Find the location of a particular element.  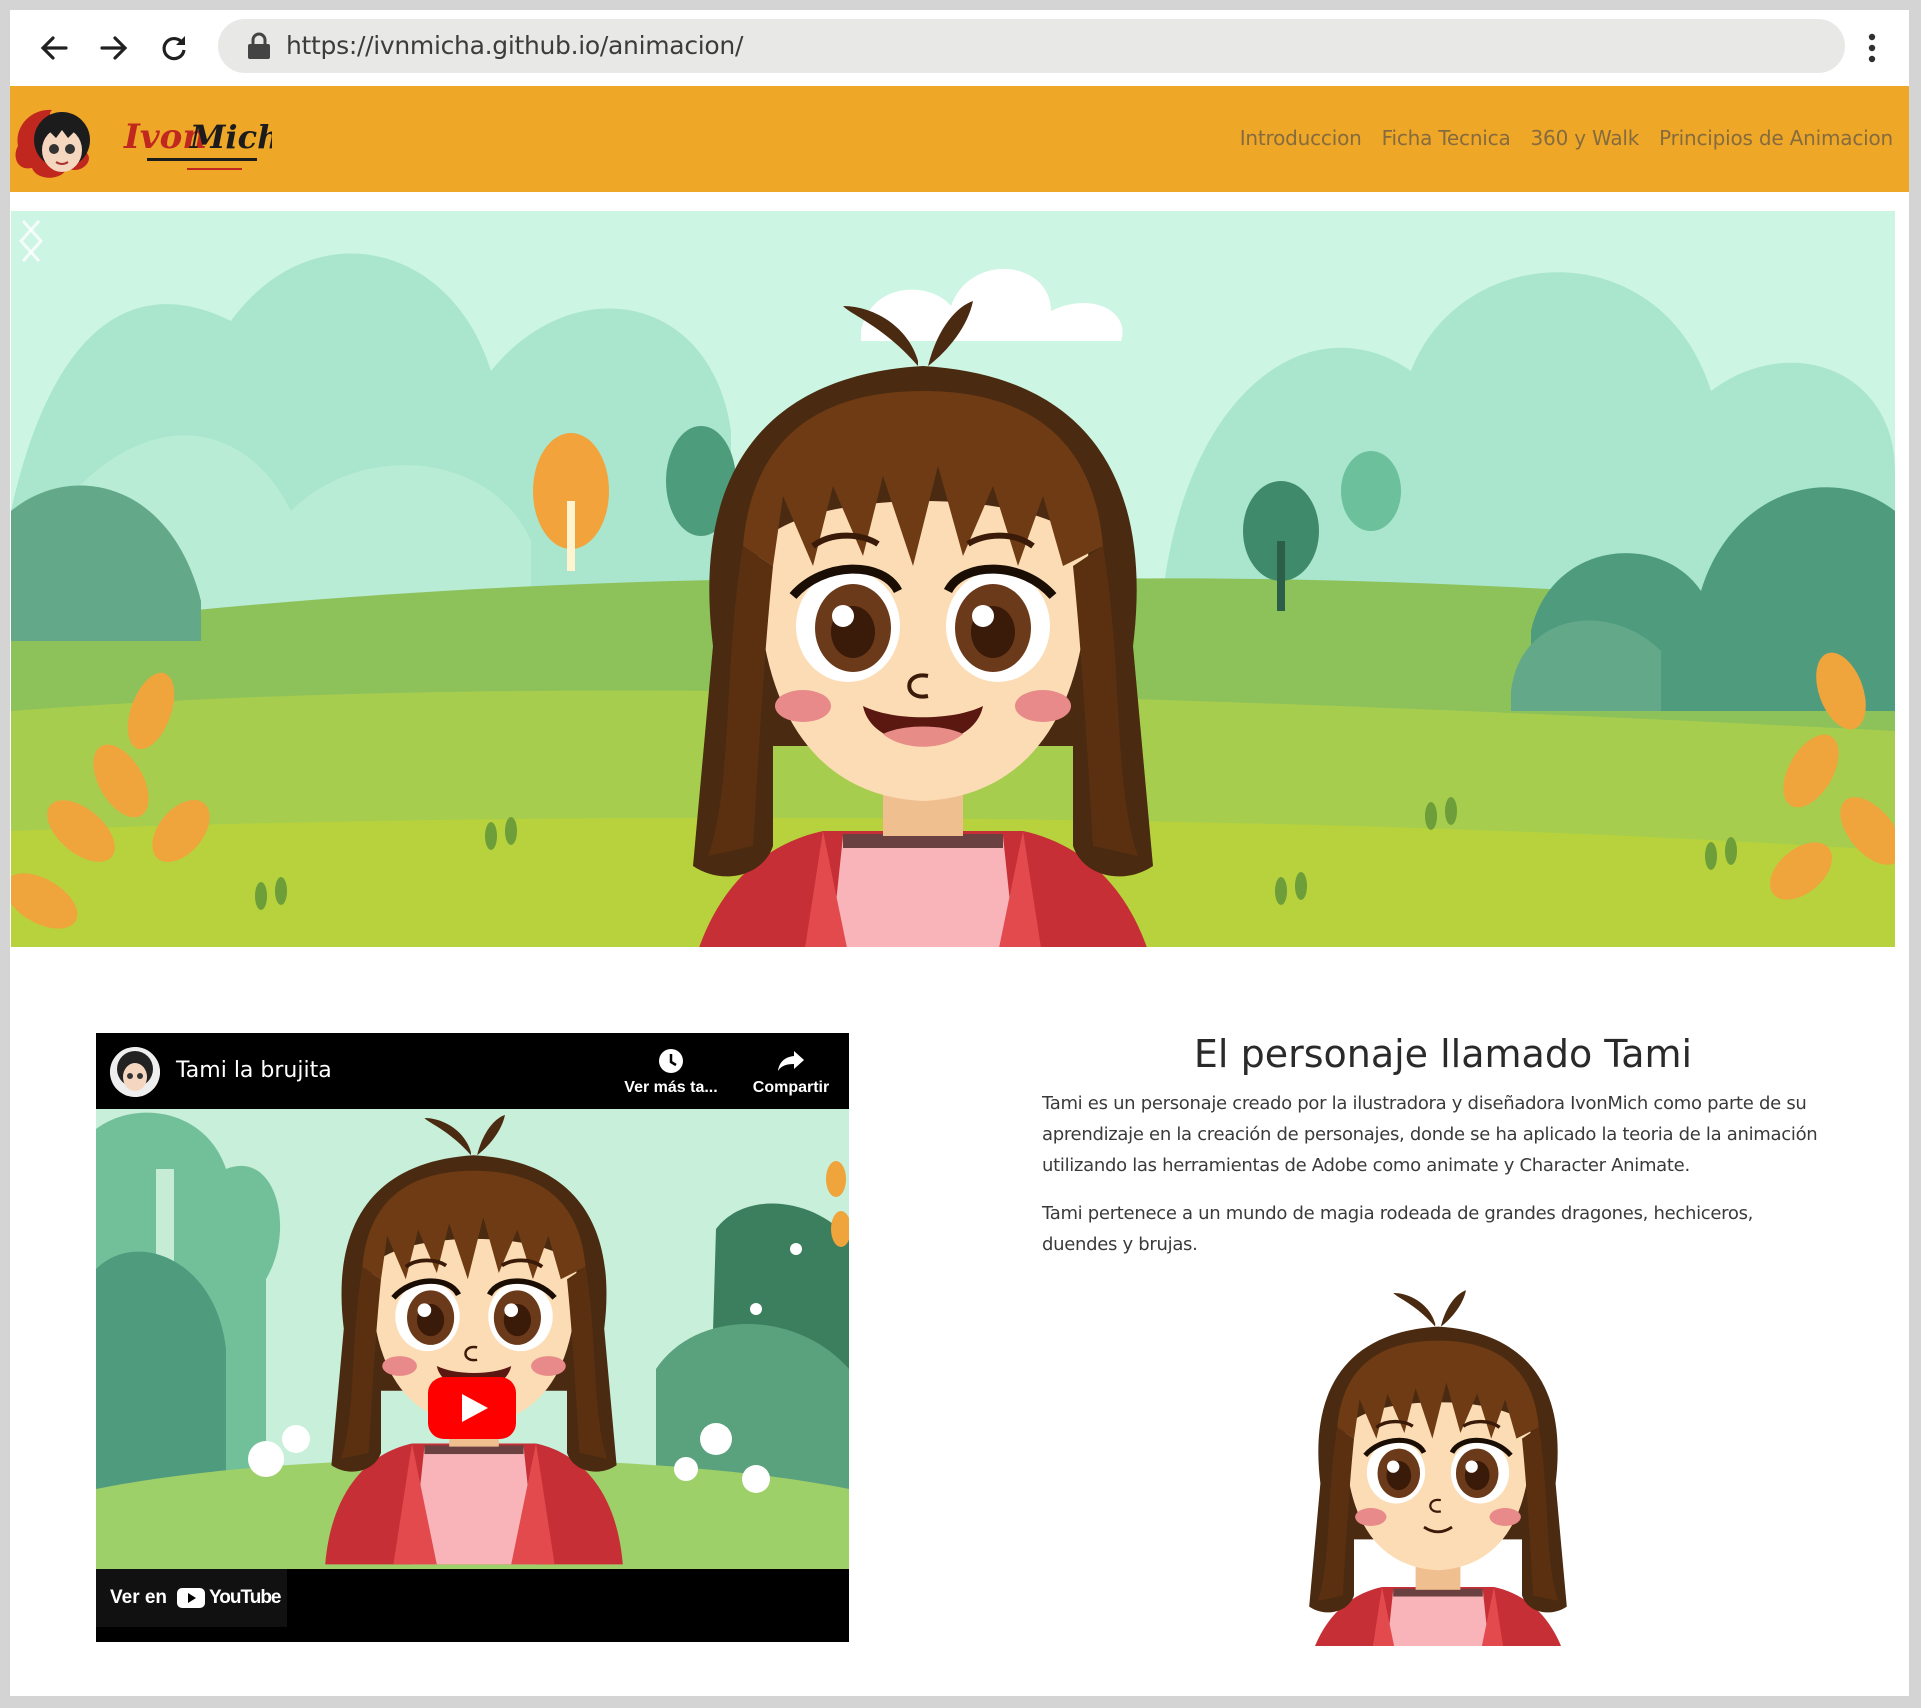

ivon-mich-logo: Ivon Mich is located at coordinates (142, 141).